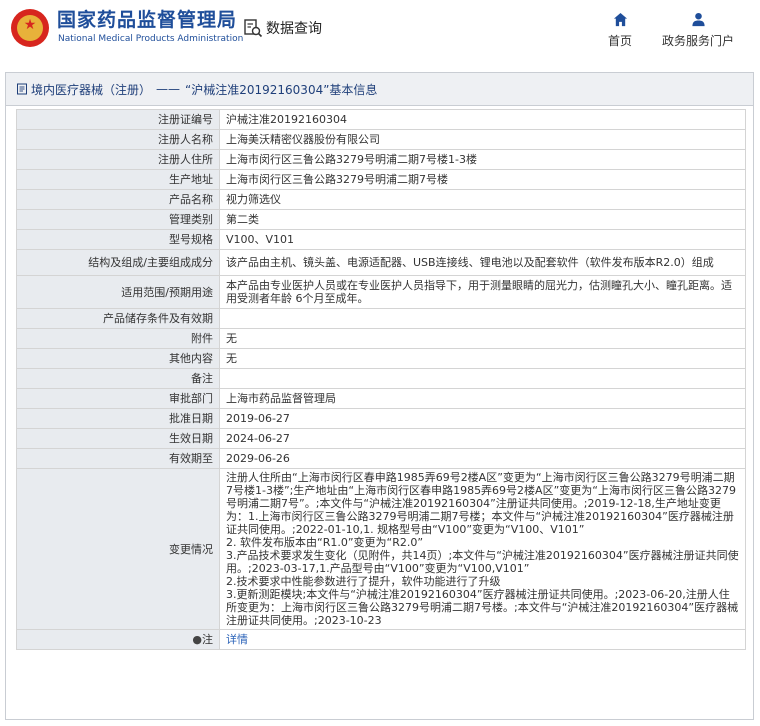 The image size is (760, 726). Describe the element at coordinates (620, 30) in the screenshot. I see `nav-home: 首页` at that location.